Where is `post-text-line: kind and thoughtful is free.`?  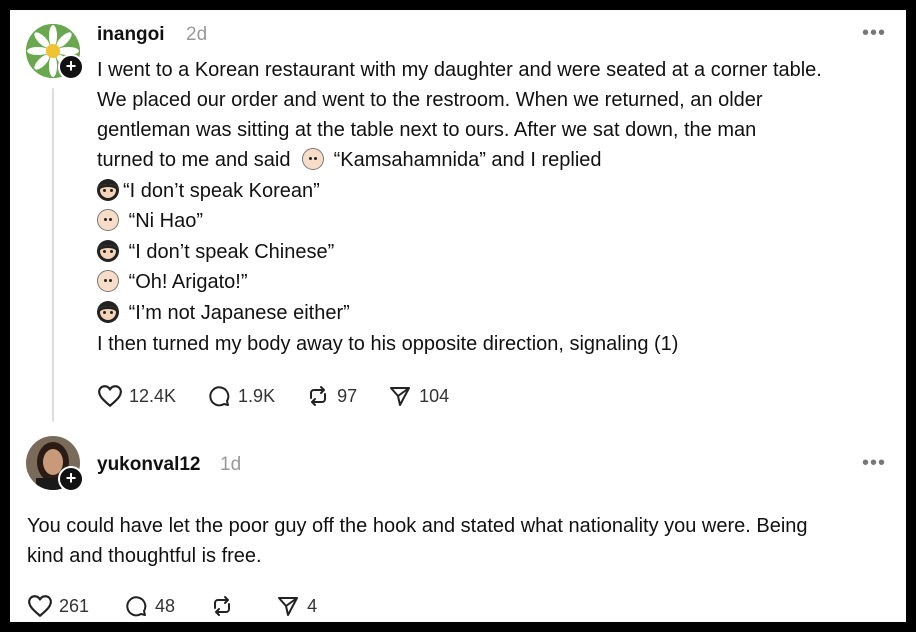 post-text-line: kind and thoughtful is free. is located at coordinates (144, 556).